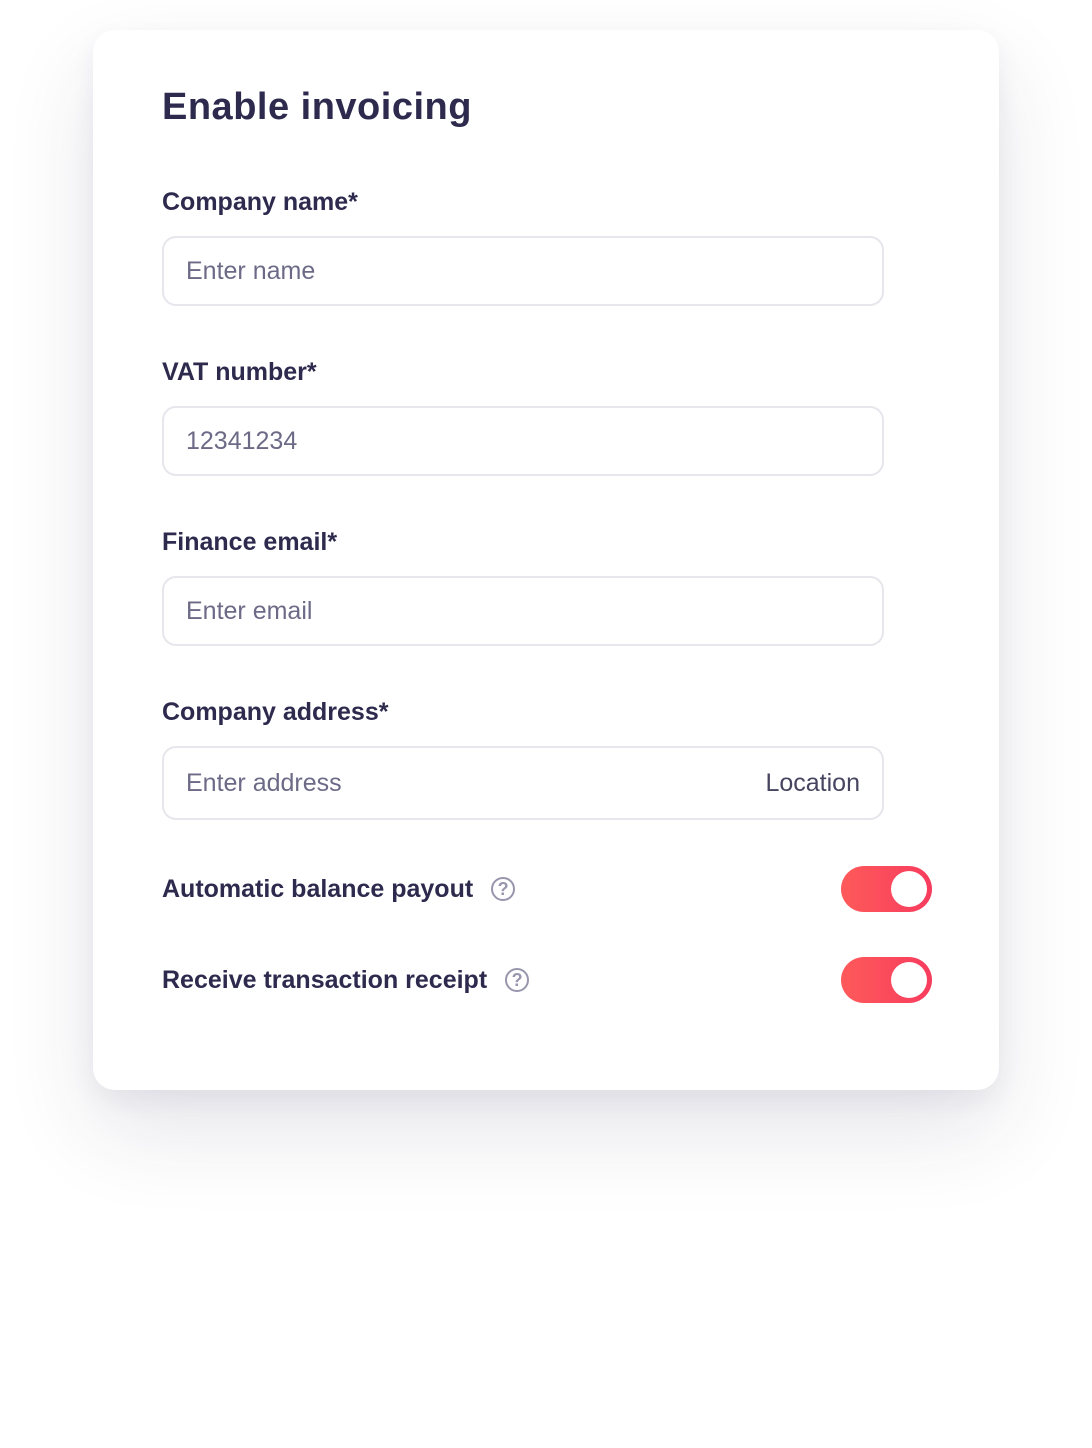  Describe the element at coordinates (523, 271) in the screenshot. I see `company-name-input: Enter name` at that location.